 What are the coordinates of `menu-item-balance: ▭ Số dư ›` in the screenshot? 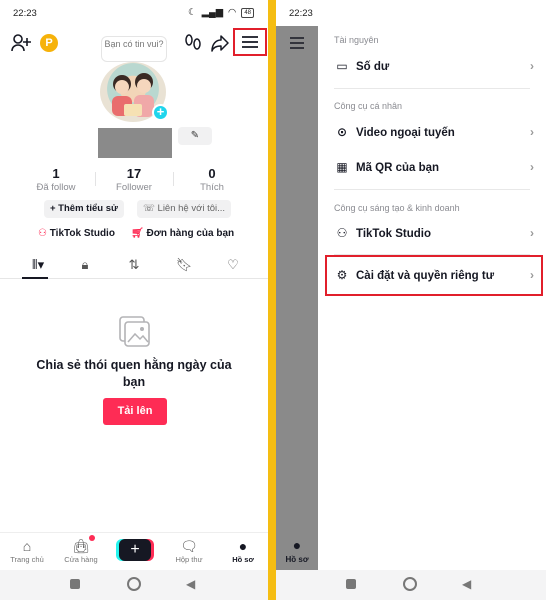 It's located at (434, 66).